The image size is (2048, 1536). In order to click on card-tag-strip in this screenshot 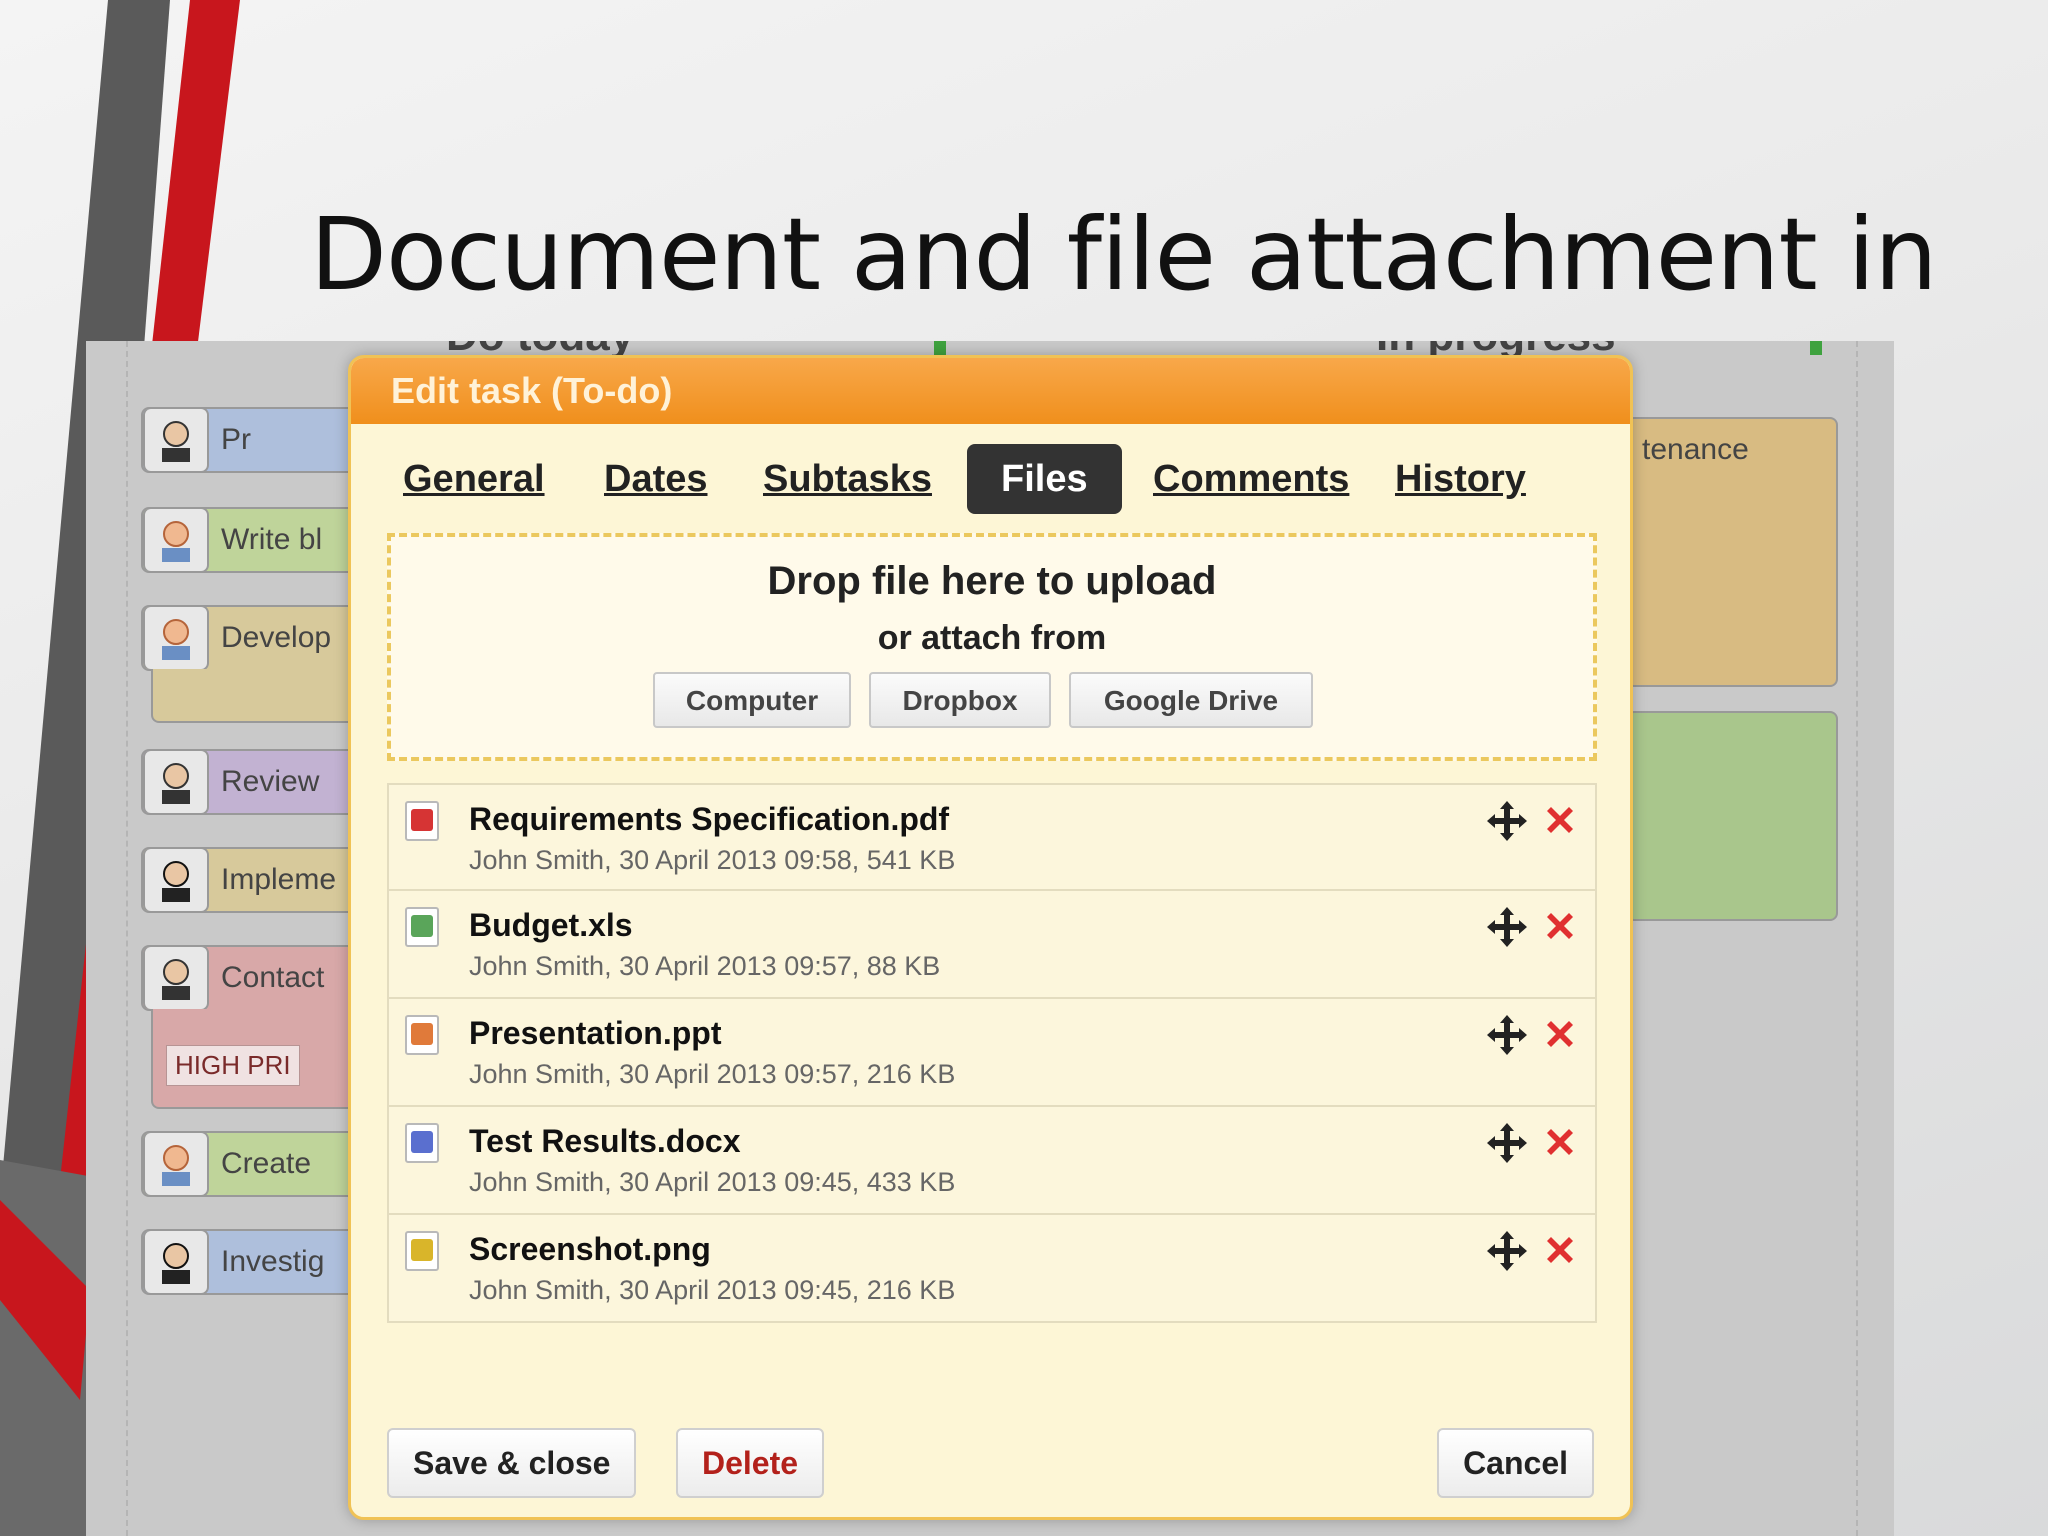, I will do `click(266, 696)`.